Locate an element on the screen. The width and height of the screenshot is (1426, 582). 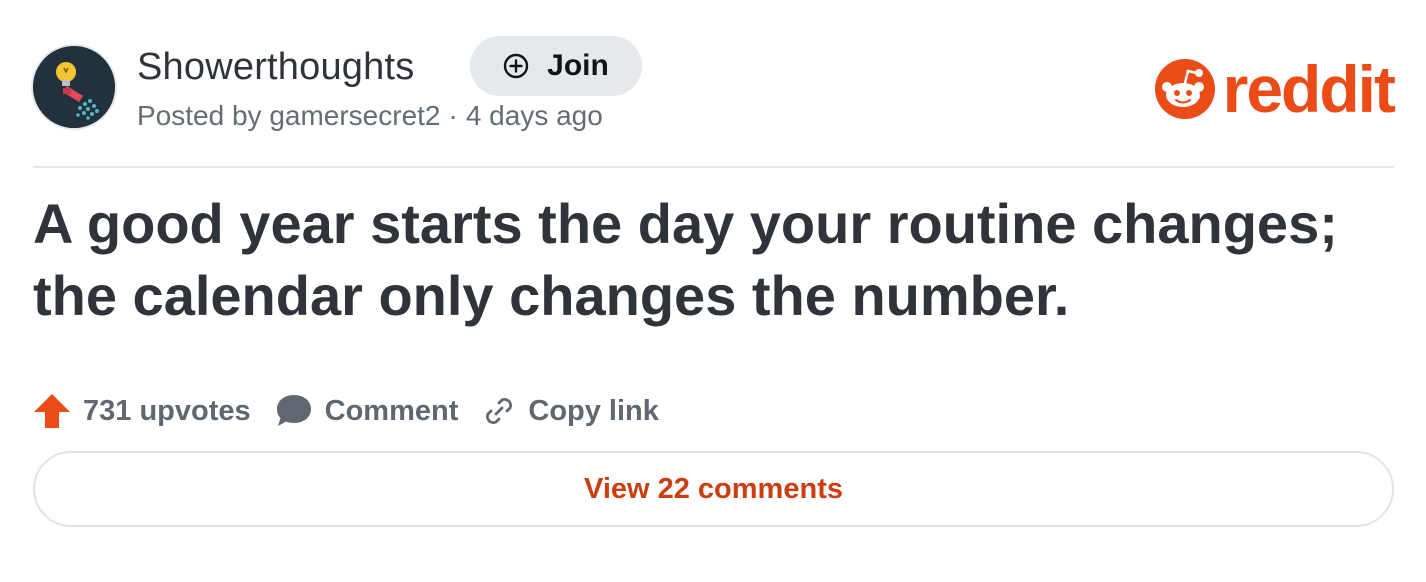
header-divider is located at coordinates (713, 167).